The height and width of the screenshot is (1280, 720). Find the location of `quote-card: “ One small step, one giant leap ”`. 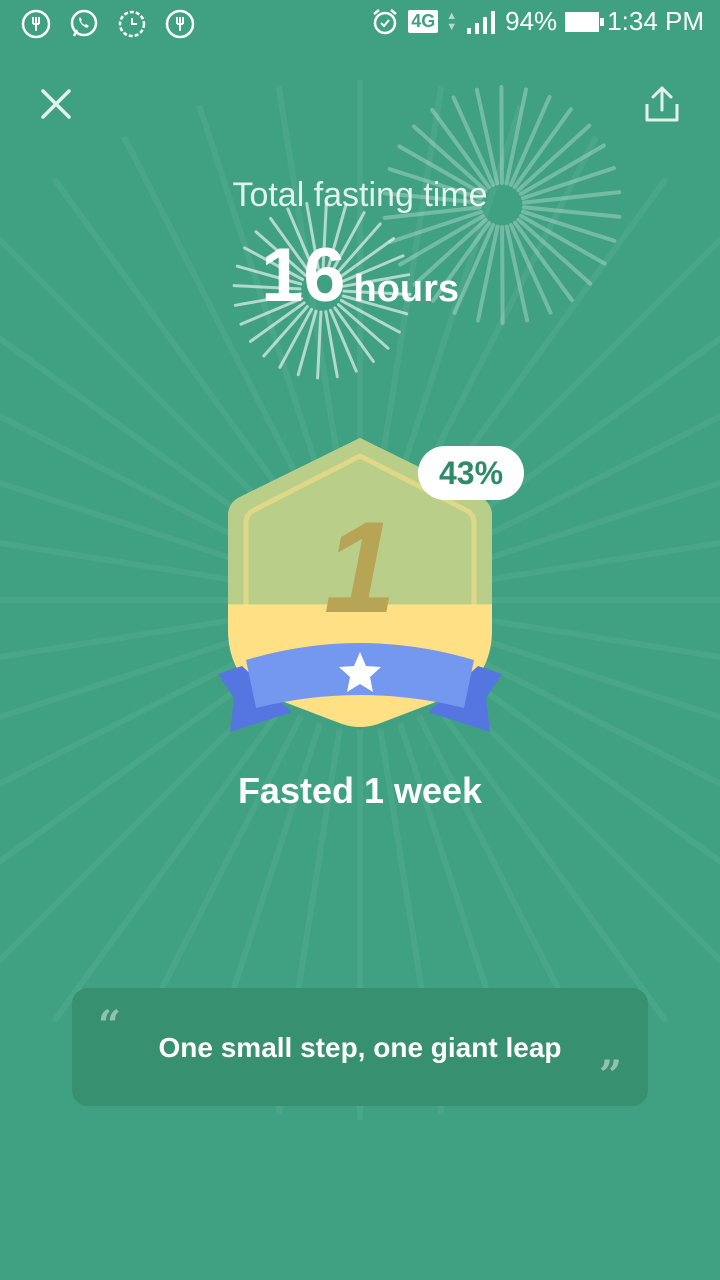

quote-card: “ One small step, one giant leap ” is located at coordinates (360, 1047).